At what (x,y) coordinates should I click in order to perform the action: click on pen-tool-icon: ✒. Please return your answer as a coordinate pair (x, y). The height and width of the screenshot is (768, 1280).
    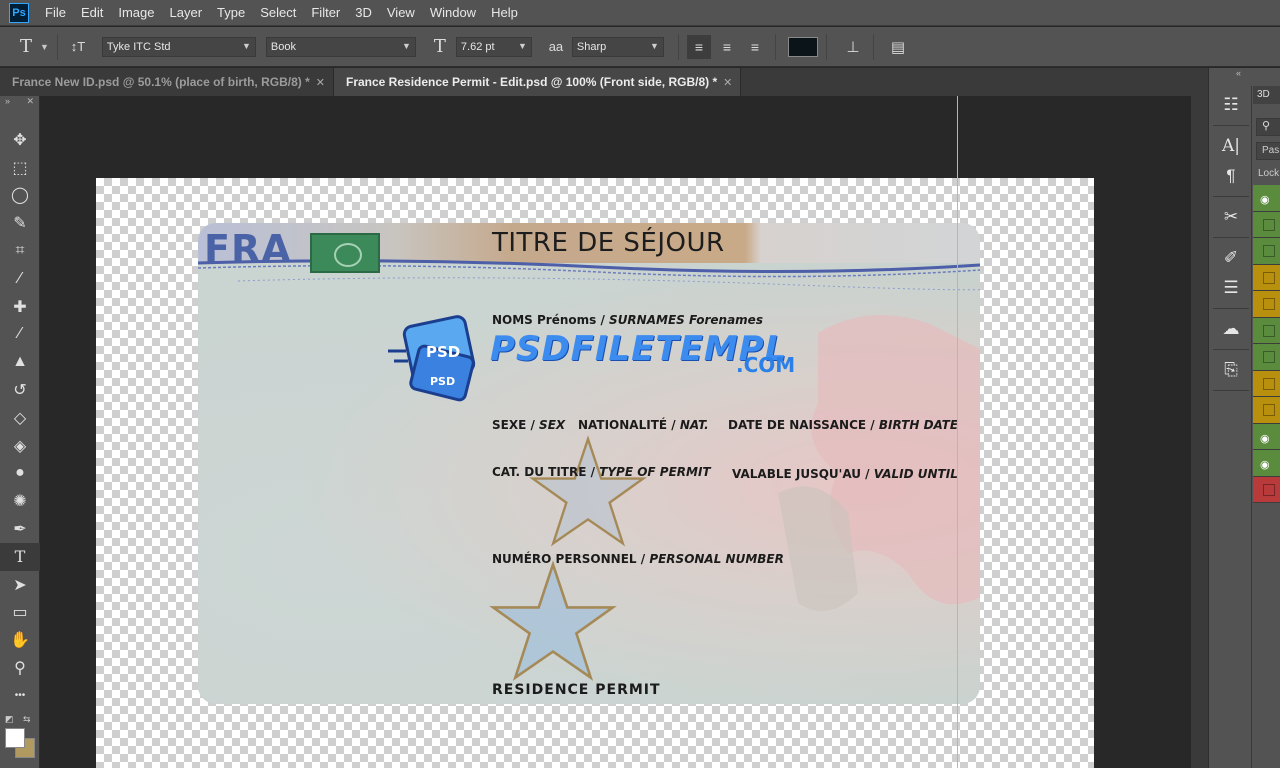
    Looking at the image, I should click on (20, 529).